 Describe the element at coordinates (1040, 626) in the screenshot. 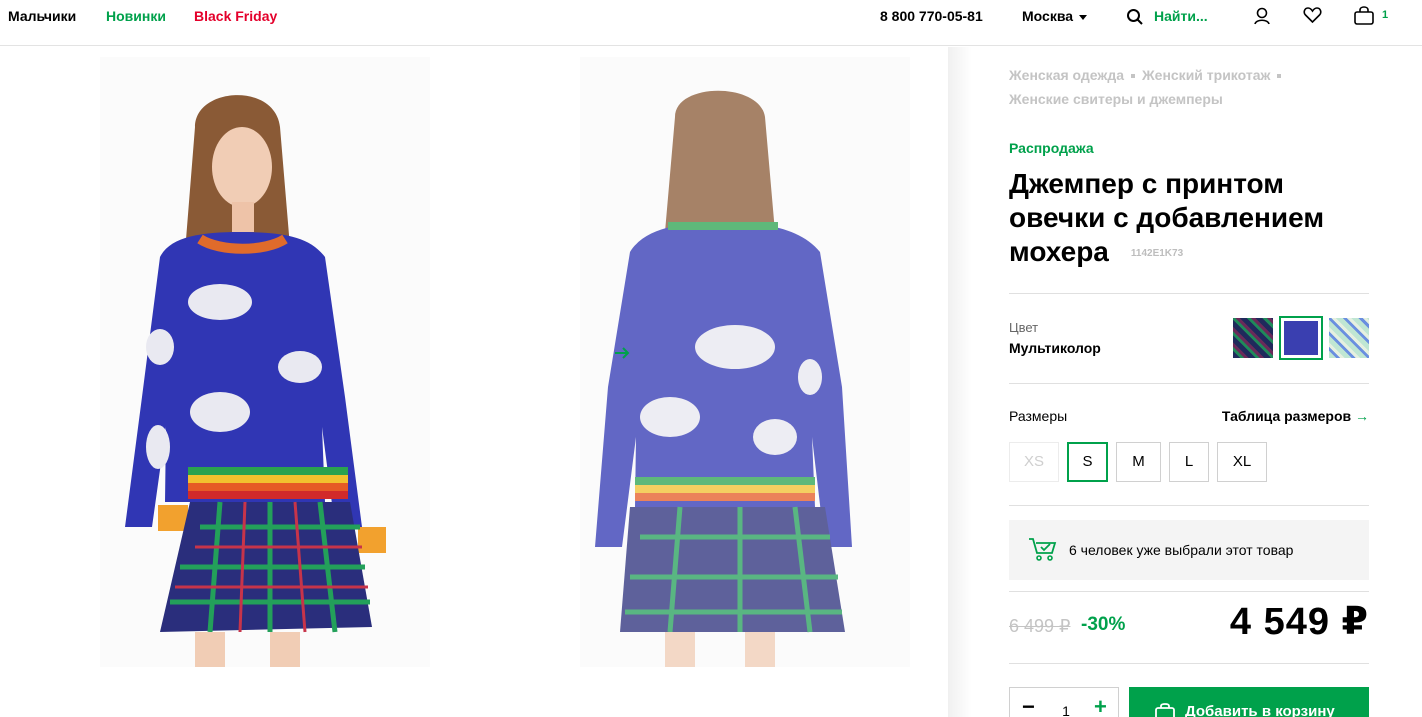

I see `old-price: 6 499 ₽` at that location.